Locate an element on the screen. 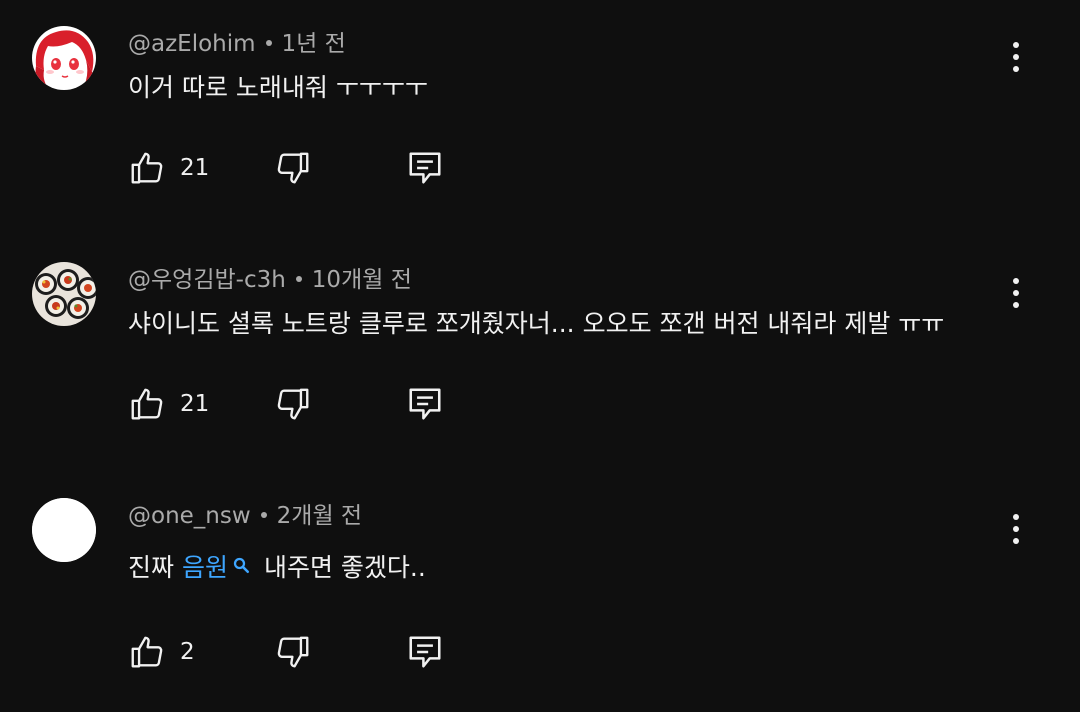 This screenshot has height=712, width=1080. comment-author: @azElohim is located at coordinates (192, 44).